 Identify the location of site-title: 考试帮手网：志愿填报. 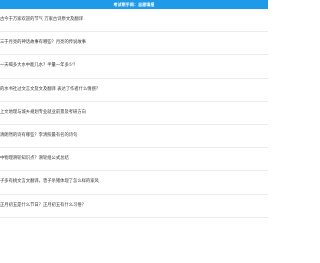
(134, 4).